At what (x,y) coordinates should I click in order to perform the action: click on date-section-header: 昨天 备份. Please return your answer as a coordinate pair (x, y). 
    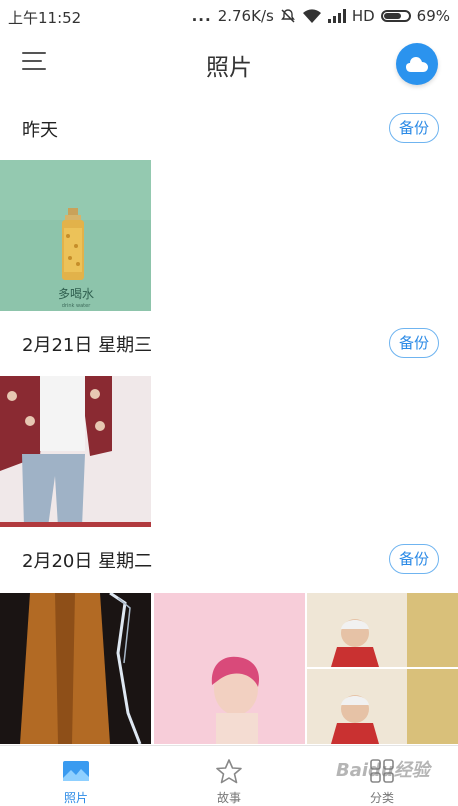
    Looking at the image, I should click on (229, 138).